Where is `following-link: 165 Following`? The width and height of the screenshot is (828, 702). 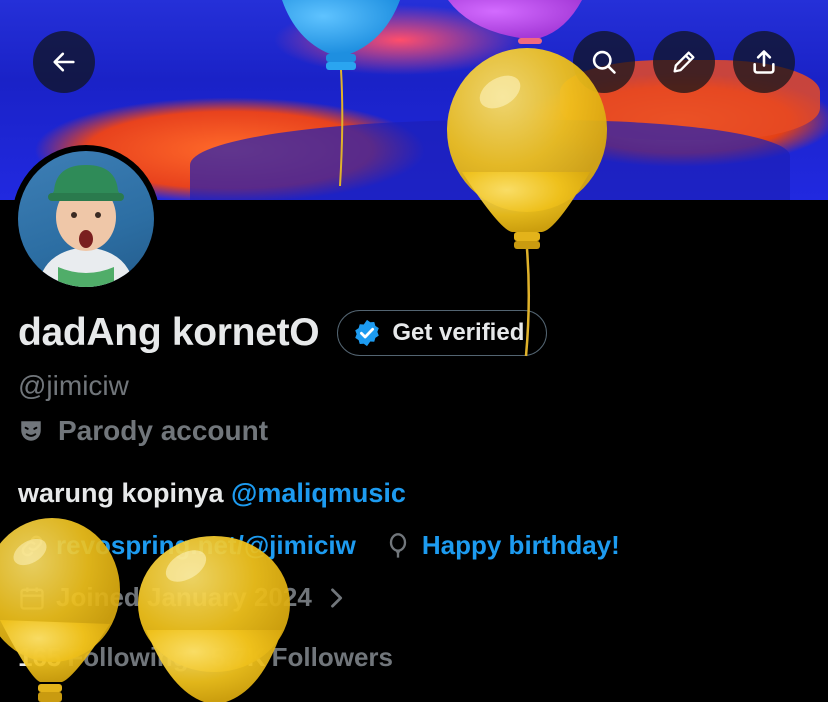 following-link: 165 Following is located at coordinates (103, 657).